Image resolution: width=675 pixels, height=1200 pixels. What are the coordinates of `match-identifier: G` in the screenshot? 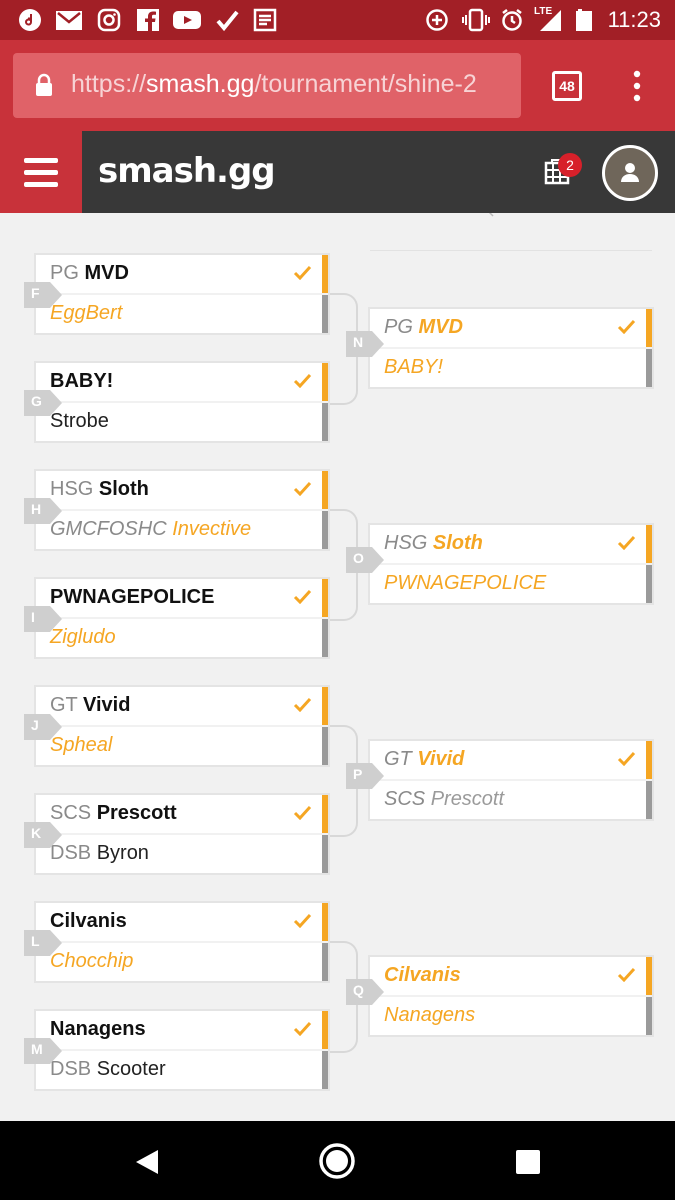 It's located at (43, 403).